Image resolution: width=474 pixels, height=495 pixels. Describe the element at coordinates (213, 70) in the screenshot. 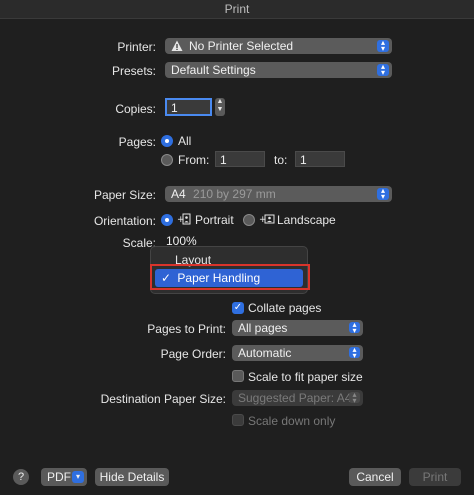

I see `presets-value: Default Settings` at that location.